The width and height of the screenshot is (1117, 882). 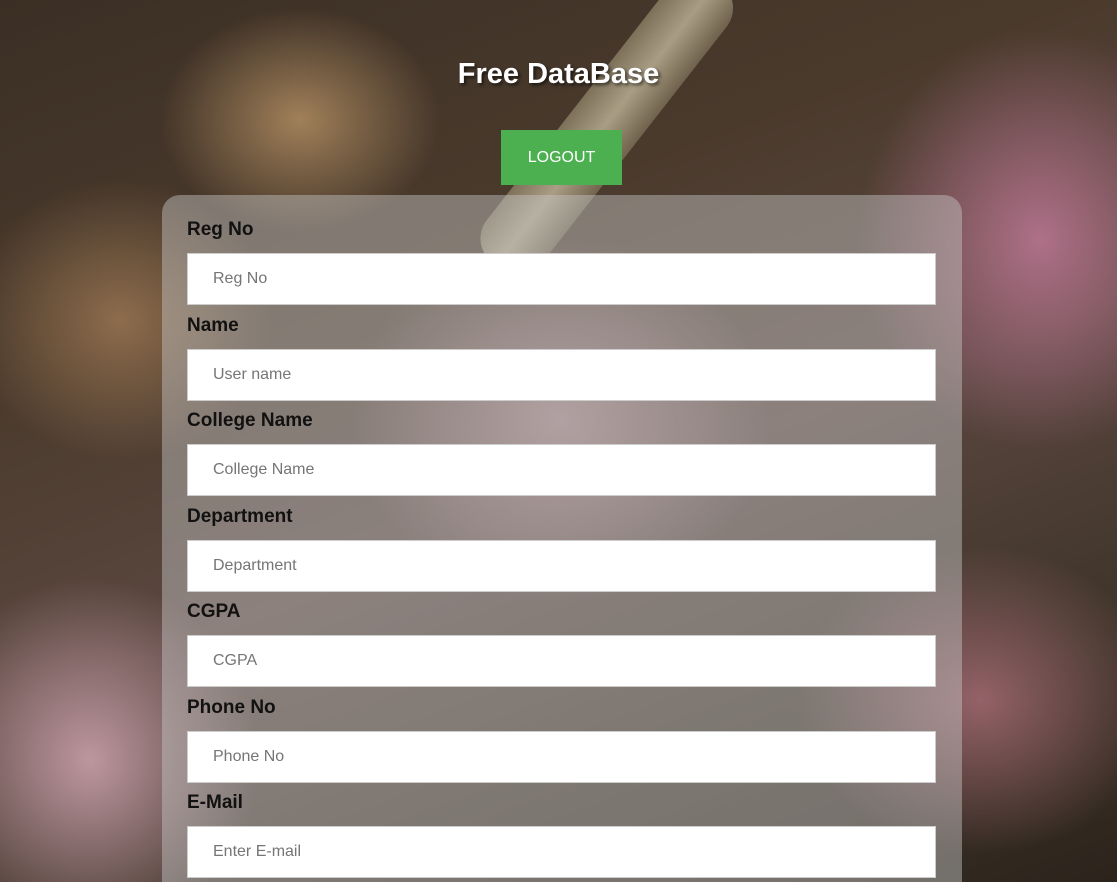 What do you see at coordinates (561, 375) in the screenshot?
I see `name-input` at bounding box center [561, 375].